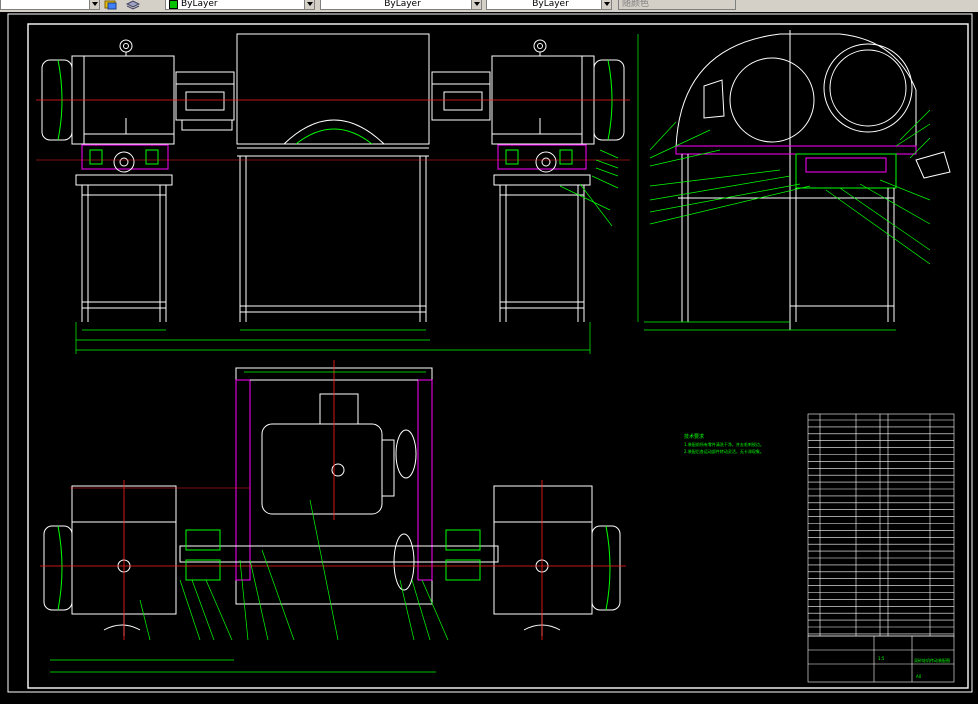 This screenshot has height=704, width=978. What do you see at coordinates (173, 4) in the screenshot?
I see `color-swatch-icon` at bounding box center [173, 4].